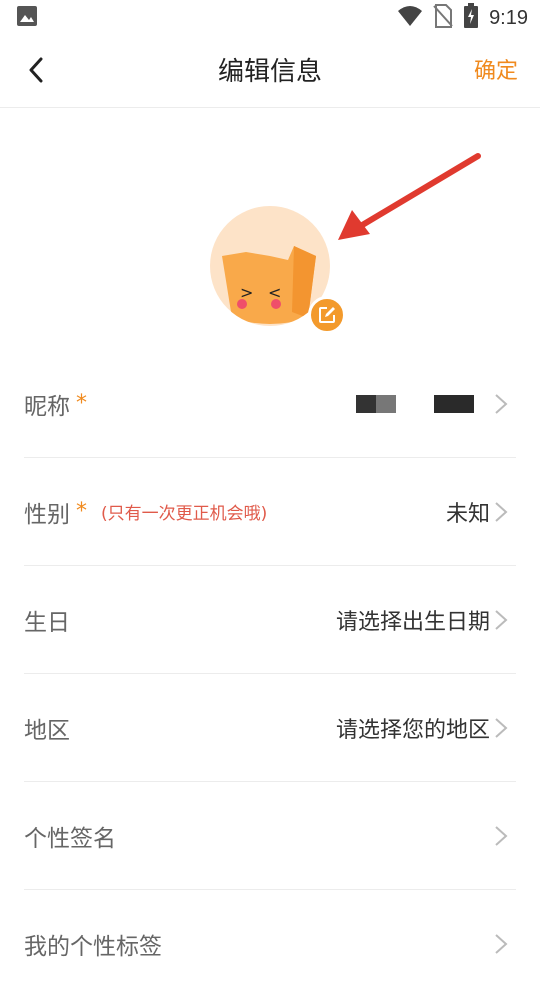  Describe the element at coordinates (270, 18) in the screenshot. I see `status-bar: 9:19` at that location.